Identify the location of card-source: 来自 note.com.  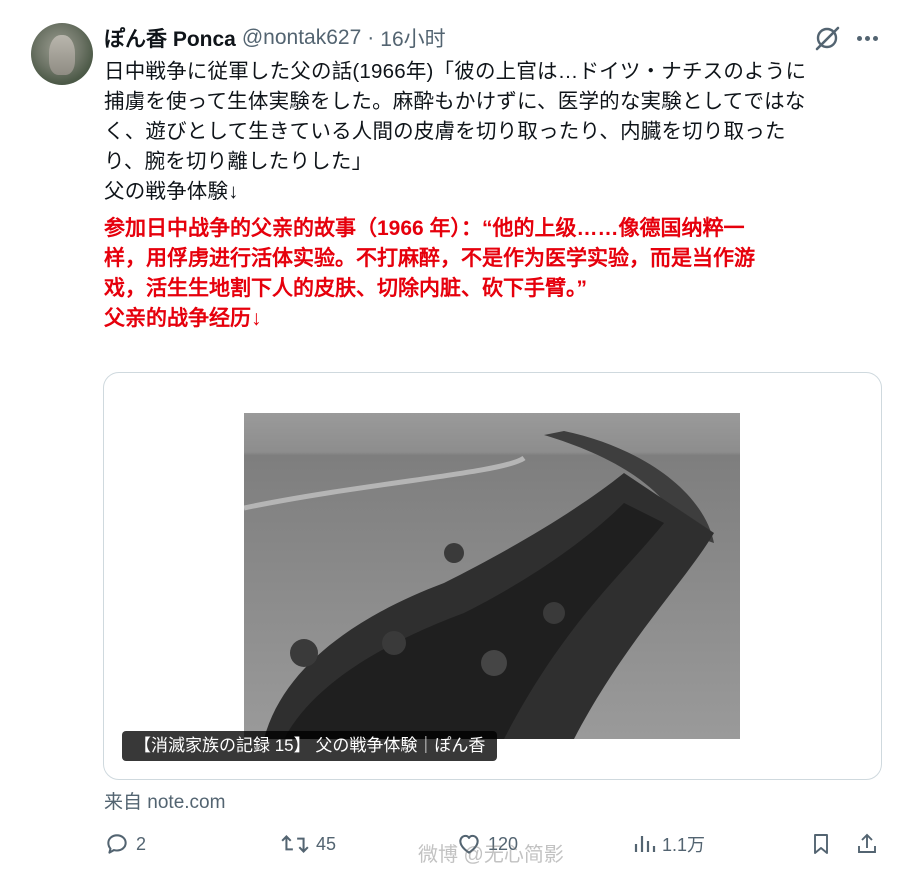
(164, 800).